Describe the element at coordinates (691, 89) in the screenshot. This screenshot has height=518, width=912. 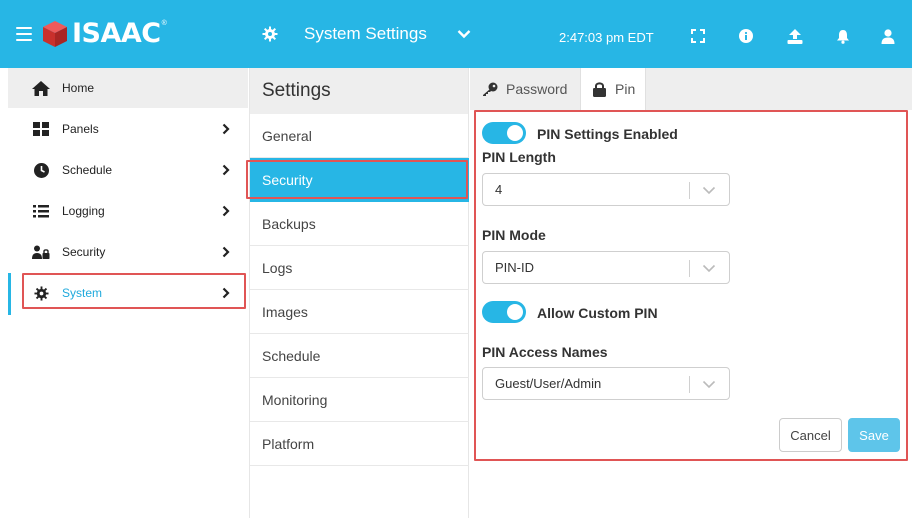
I see `tab-bar: Password Pin` at that location.